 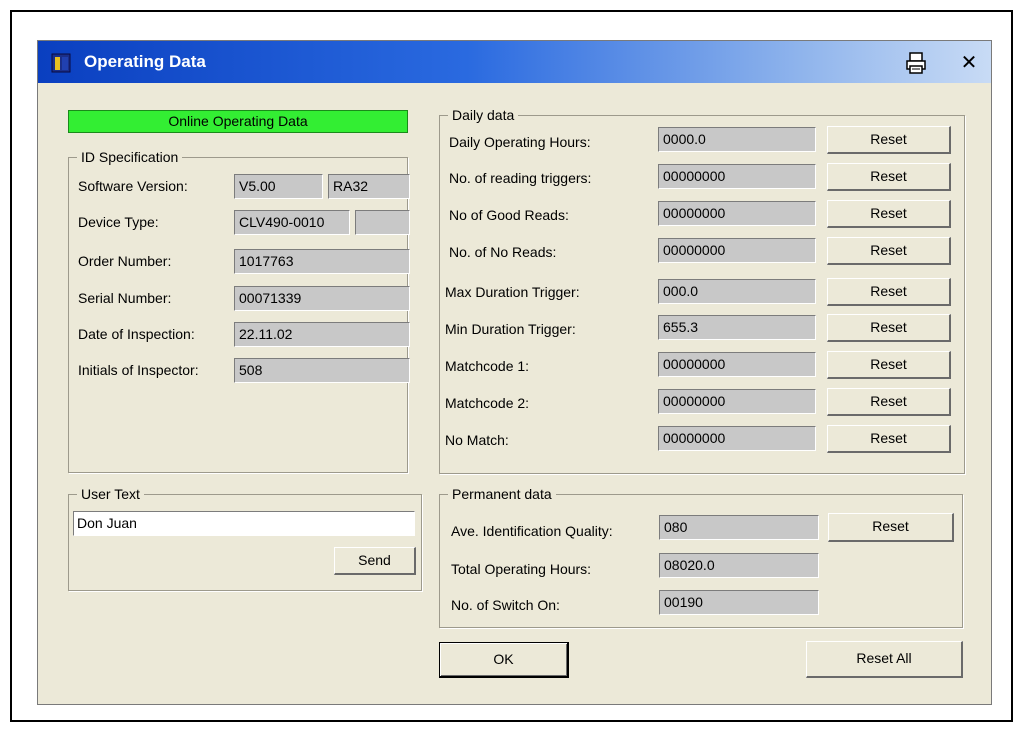 What do you see at coordinates (133, 186) in the screenshot?
I see `software-version-label: Software Version:` at bounding box center [133, 186].